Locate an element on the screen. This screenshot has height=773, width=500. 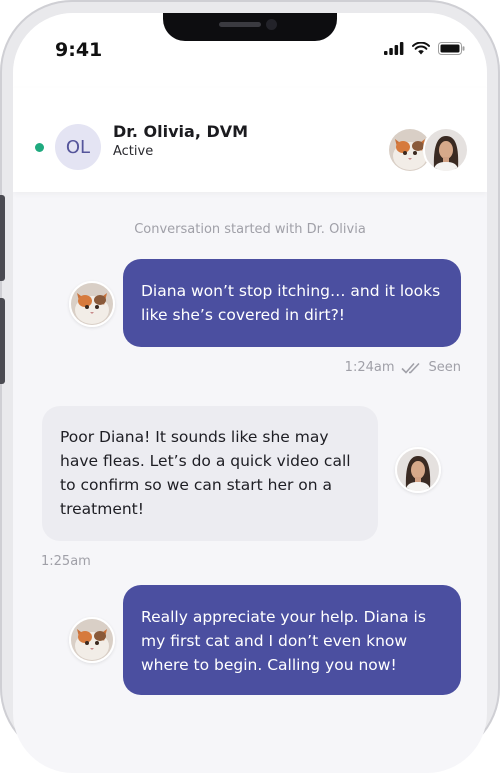
conversation-started-label: Conversation started with Dr. Olivia is located at coordinates (250, 229).